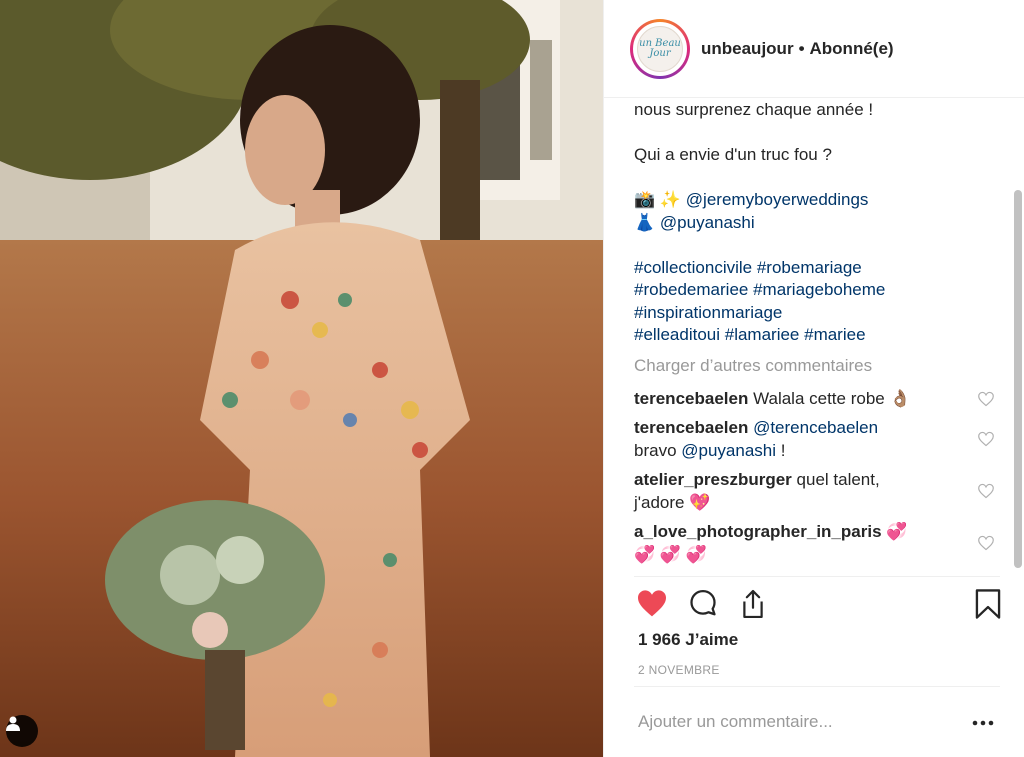 The width and height of the screenshot is (1024, 757). Describe the element at coordinates (814, 543) in the screenshot. I see `comment-item: a_love_photographer_in_paris 💞 💞 💞 💞` at that location.